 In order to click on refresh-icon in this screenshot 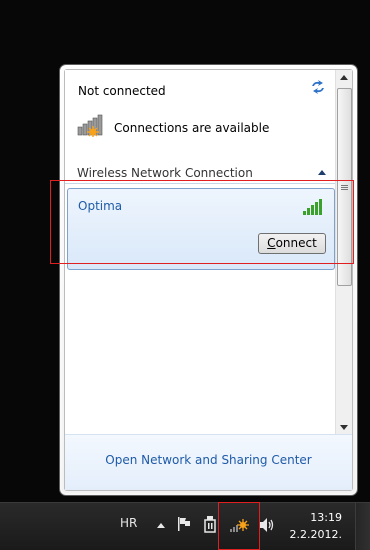, I will do `click(318, 87)`.